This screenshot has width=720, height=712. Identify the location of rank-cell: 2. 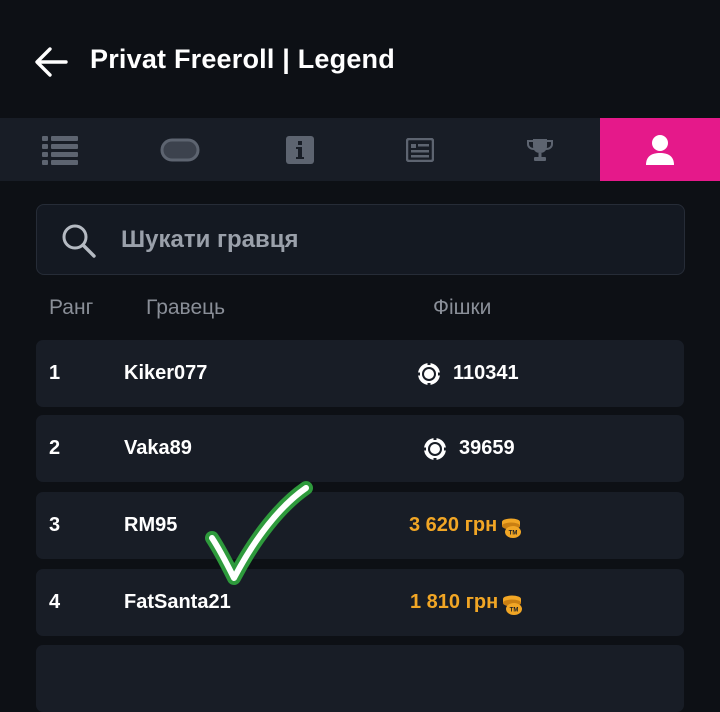
(55, 448).